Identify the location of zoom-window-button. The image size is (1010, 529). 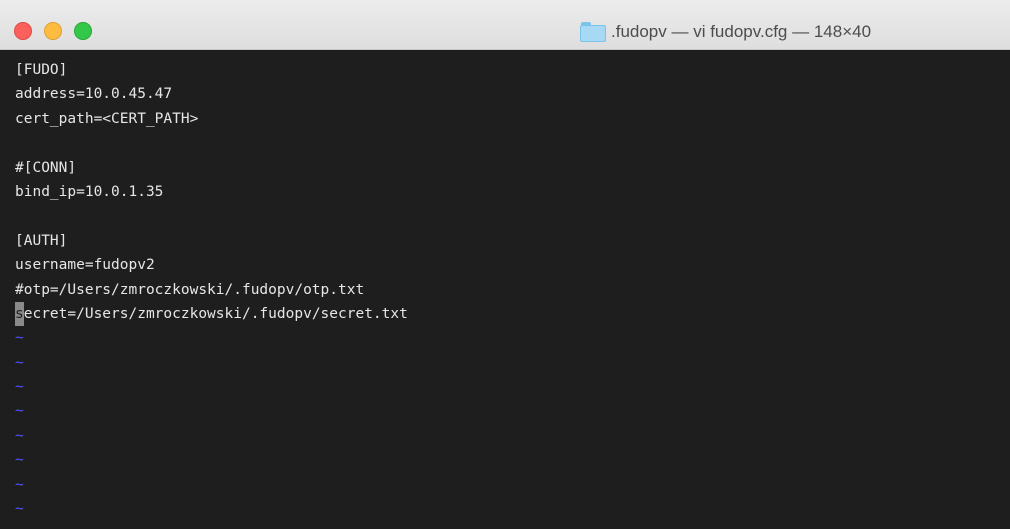
(83, 31).